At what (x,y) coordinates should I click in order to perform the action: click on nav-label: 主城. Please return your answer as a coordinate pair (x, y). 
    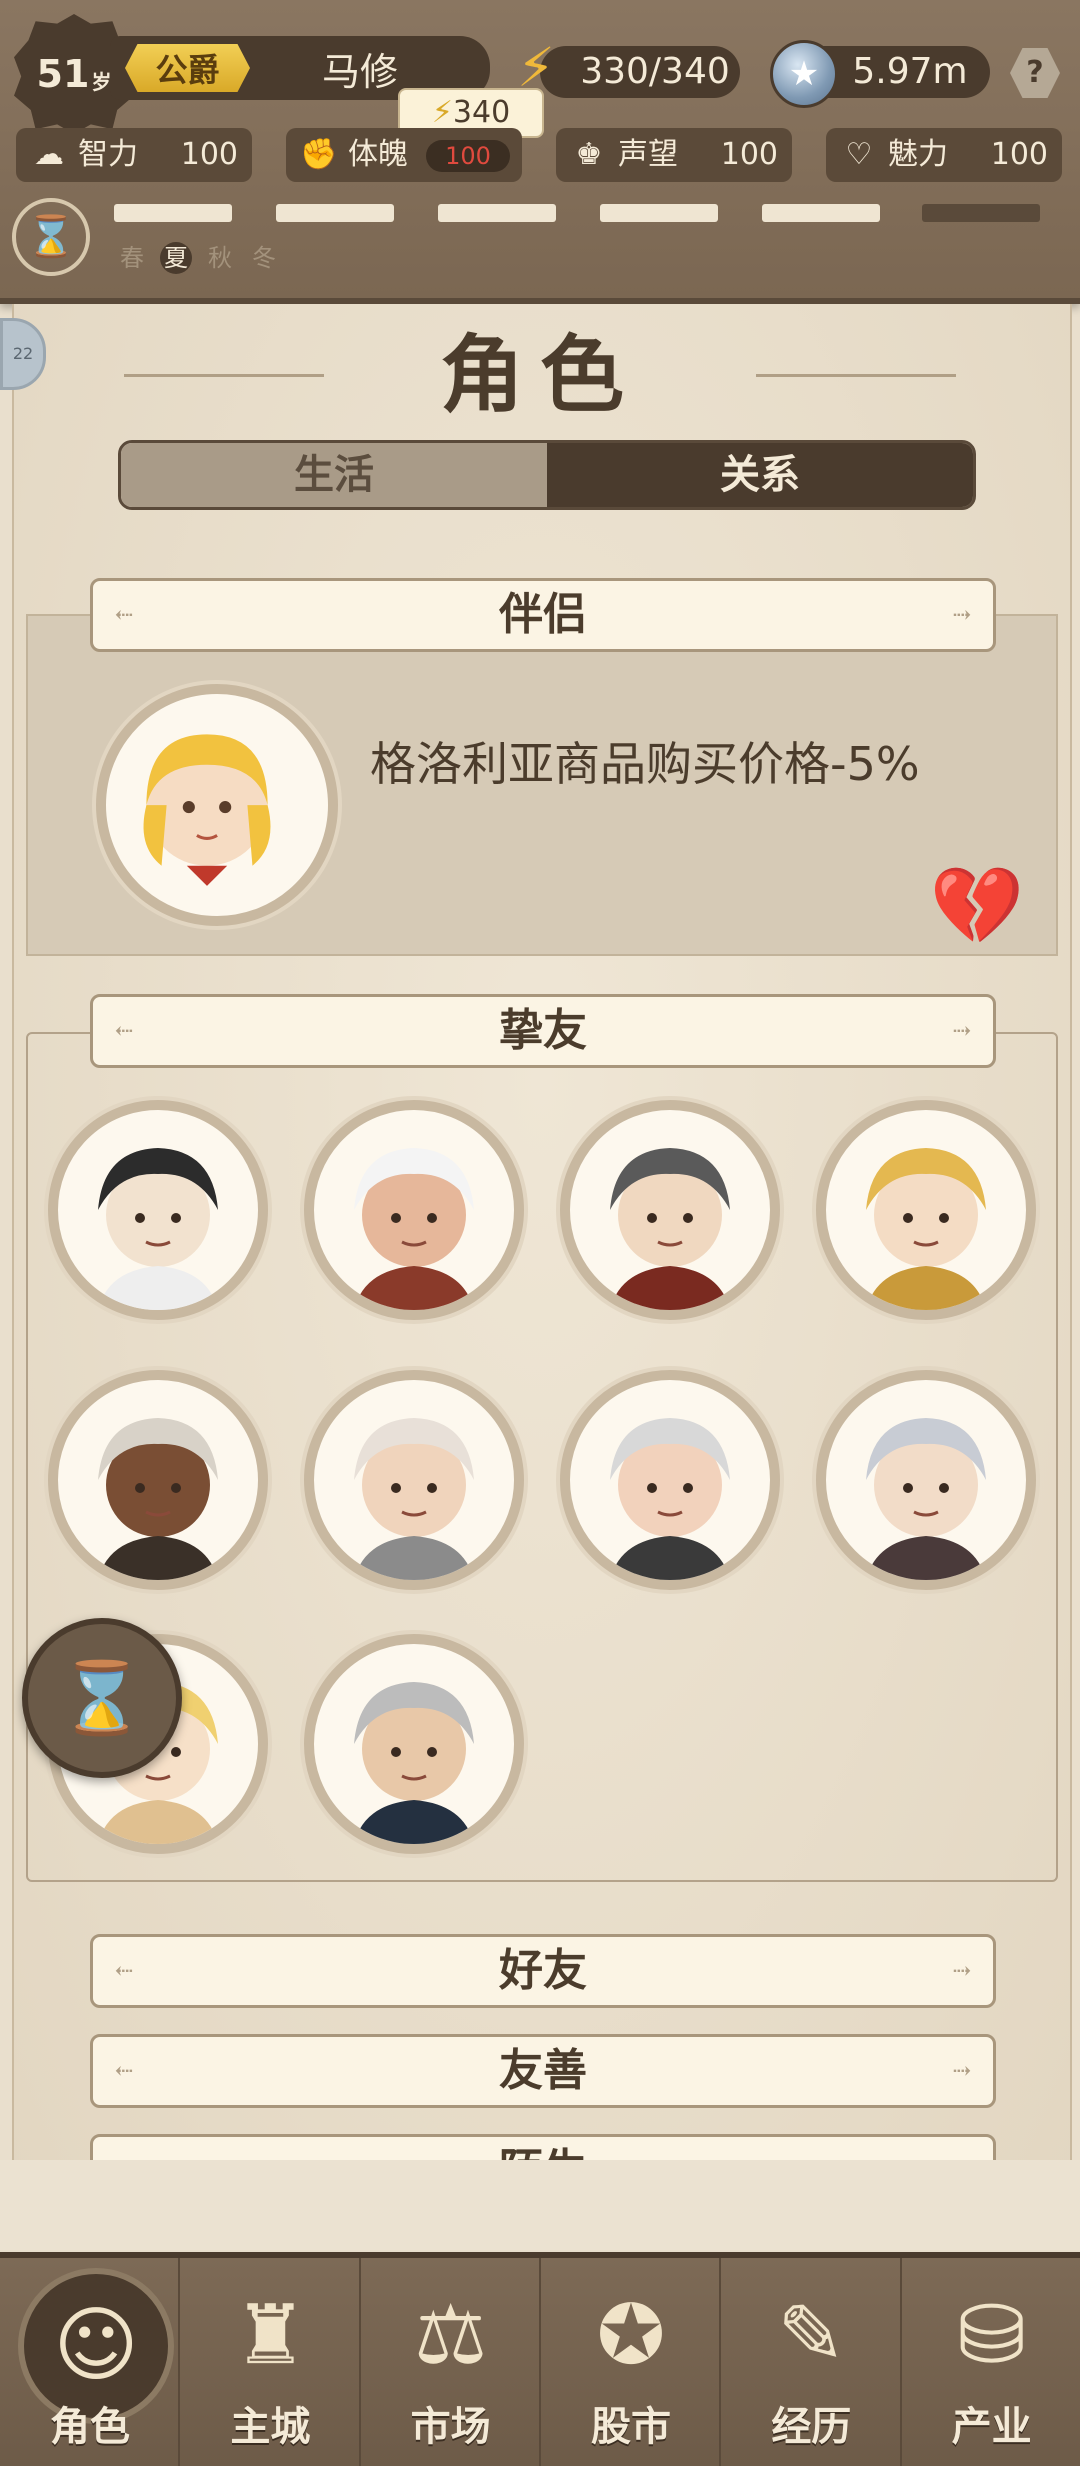
    Looking at the image, I should click on (270, 2427).